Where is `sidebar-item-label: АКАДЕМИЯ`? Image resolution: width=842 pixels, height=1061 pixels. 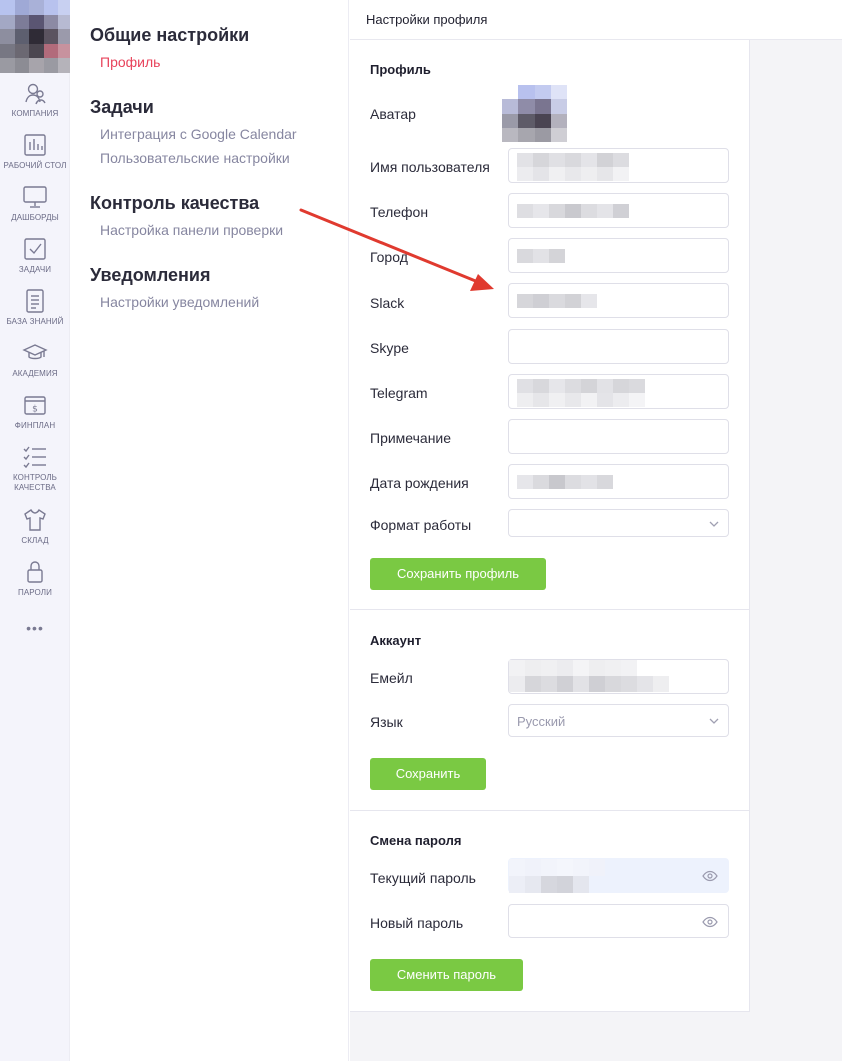
sidebar-item-label: АКАДЕМИЯ is located at coordinates (35, 373).